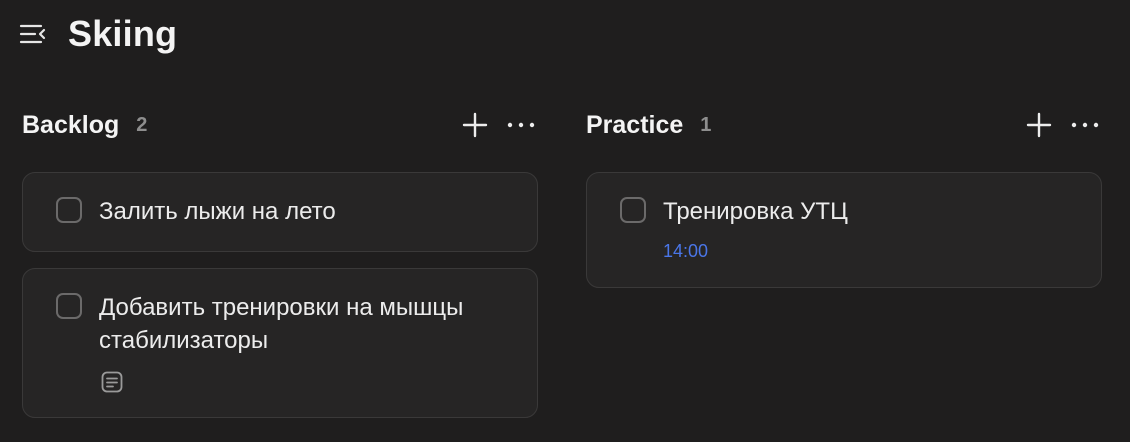 This screenshot has height=442, width=1130. What do you see at coordinates (280, 125) in the screenshot?
I see `column-header: Backlog 2` at bounding box center [280, 125].